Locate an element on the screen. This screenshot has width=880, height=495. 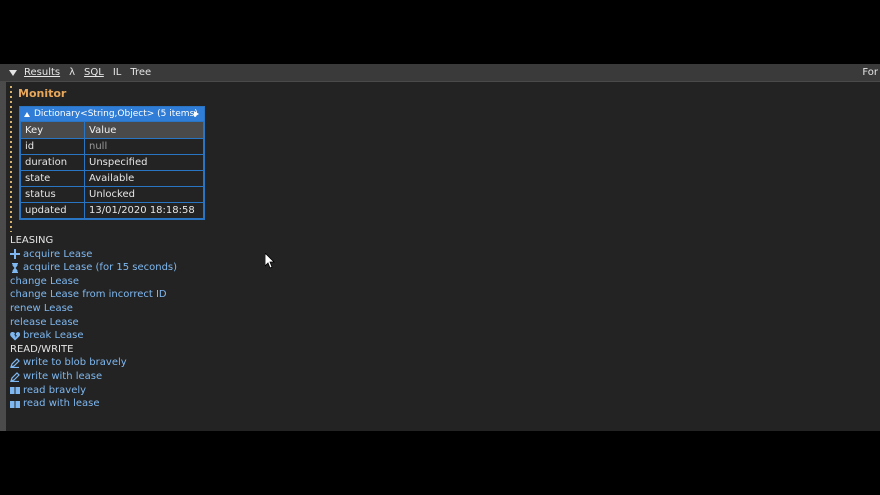
break-lease-label: break Lease is located at coordinates (53, 336).